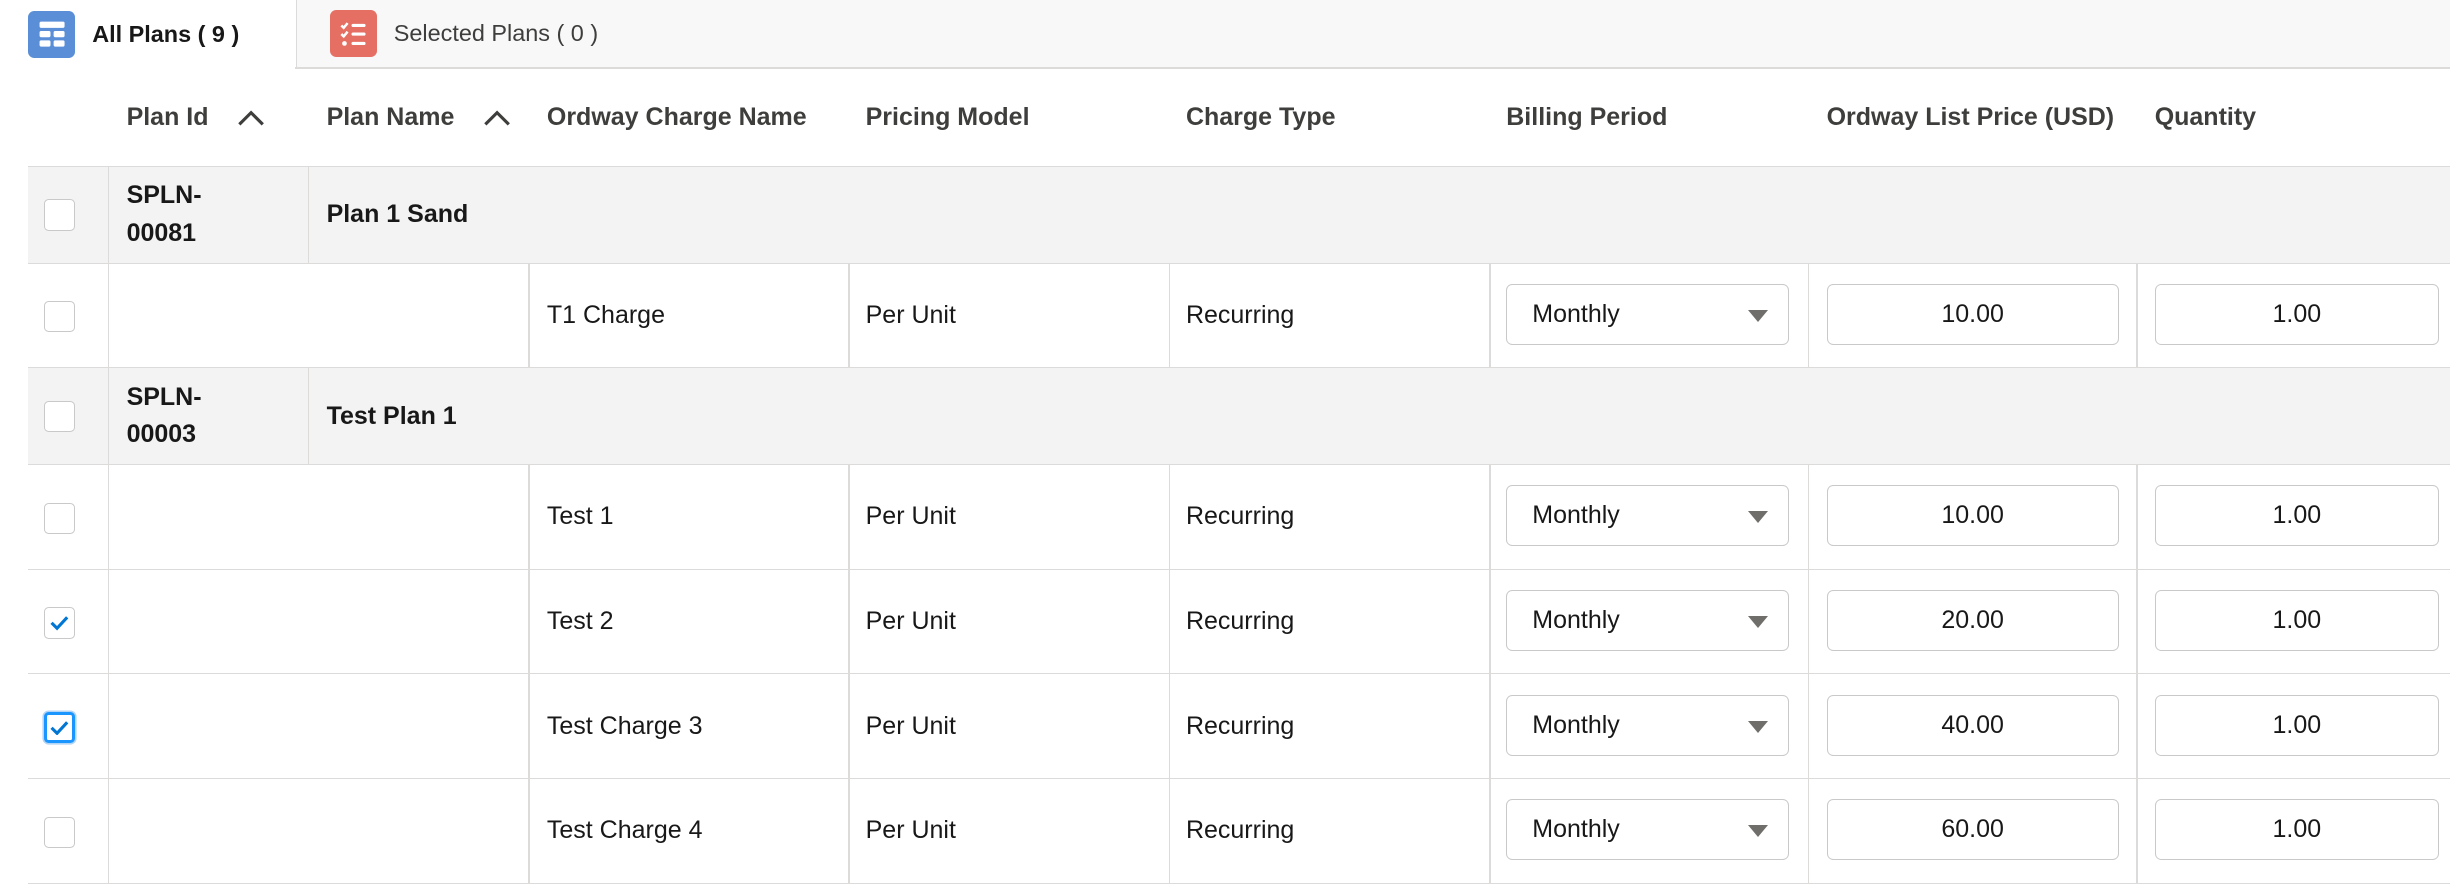  I want to click on charge-row: Test Charge 4 Per Unit Recurring Monthly, so click(1239, 831).